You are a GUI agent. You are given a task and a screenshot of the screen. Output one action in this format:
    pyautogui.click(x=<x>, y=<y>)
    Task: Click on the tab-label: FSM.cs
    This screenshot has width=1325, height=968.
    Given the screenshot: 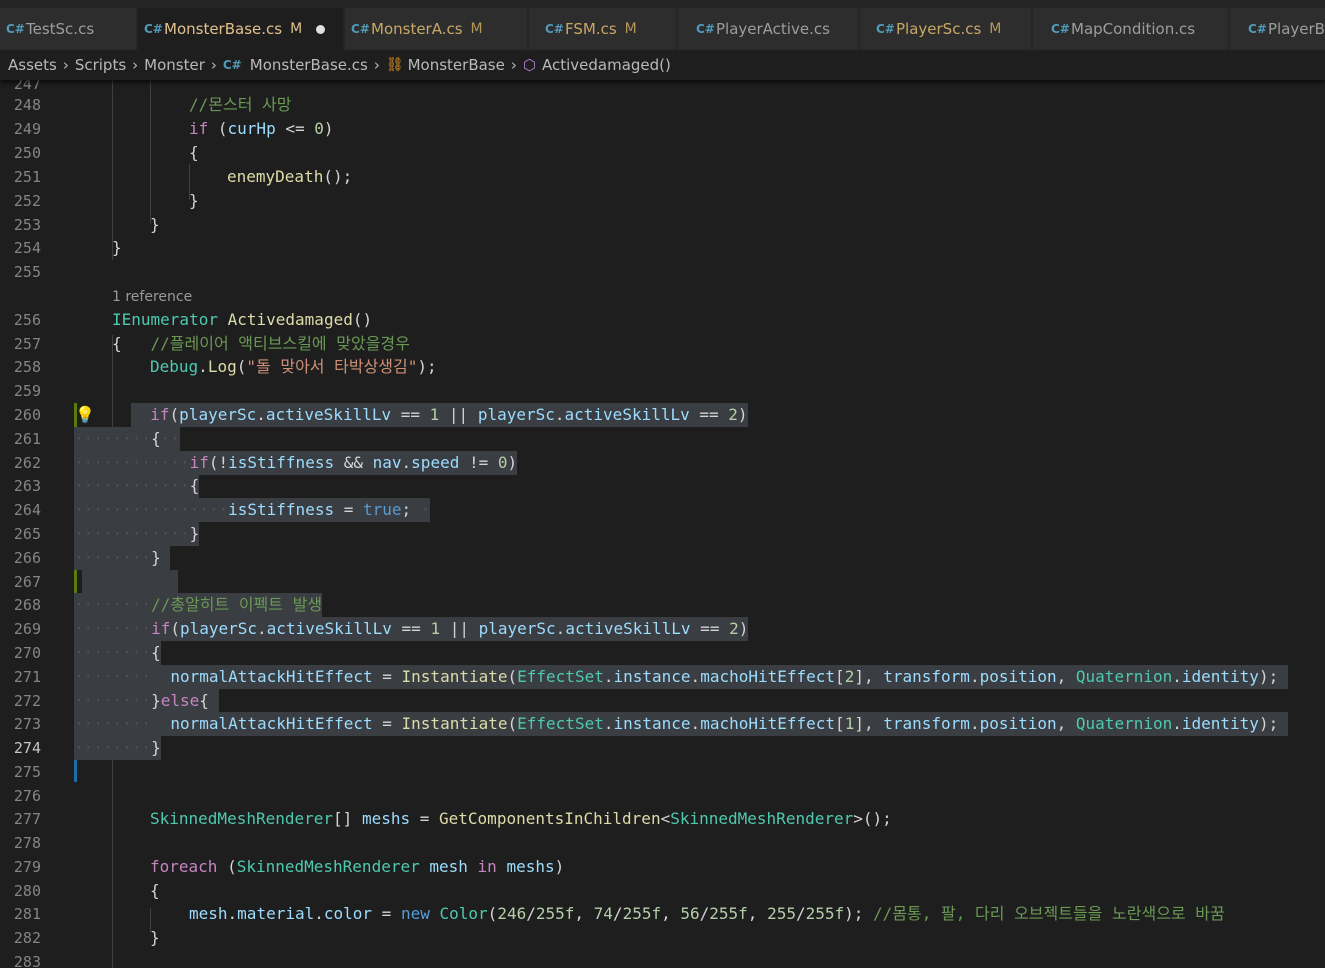 What is the action you would take?
    pyautogui.click(x=591, y=29)
    